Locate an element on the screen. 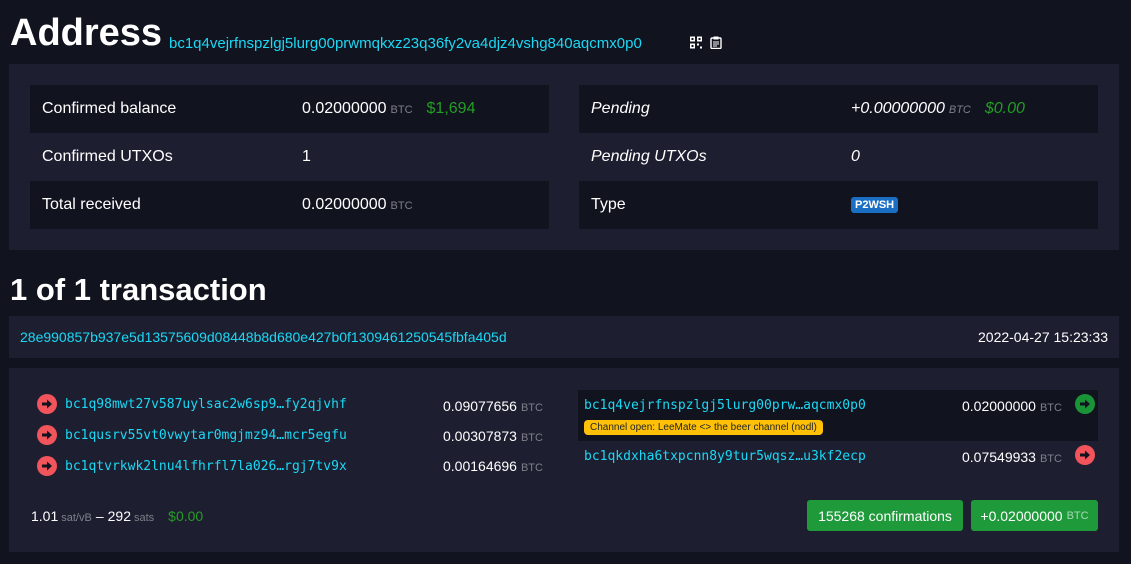 The height and width of the screenshot is (564, 1131). fee-fiat: $0.00 is located at coordinates (186, 516).